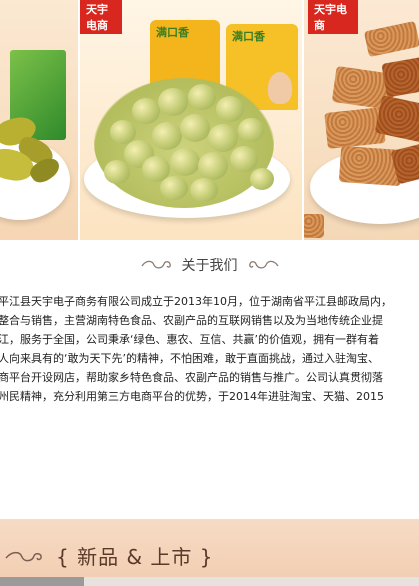 This screenshot has height=586, width=419. I want to click on swirl-ornament-right-icon, so click(263, 264).